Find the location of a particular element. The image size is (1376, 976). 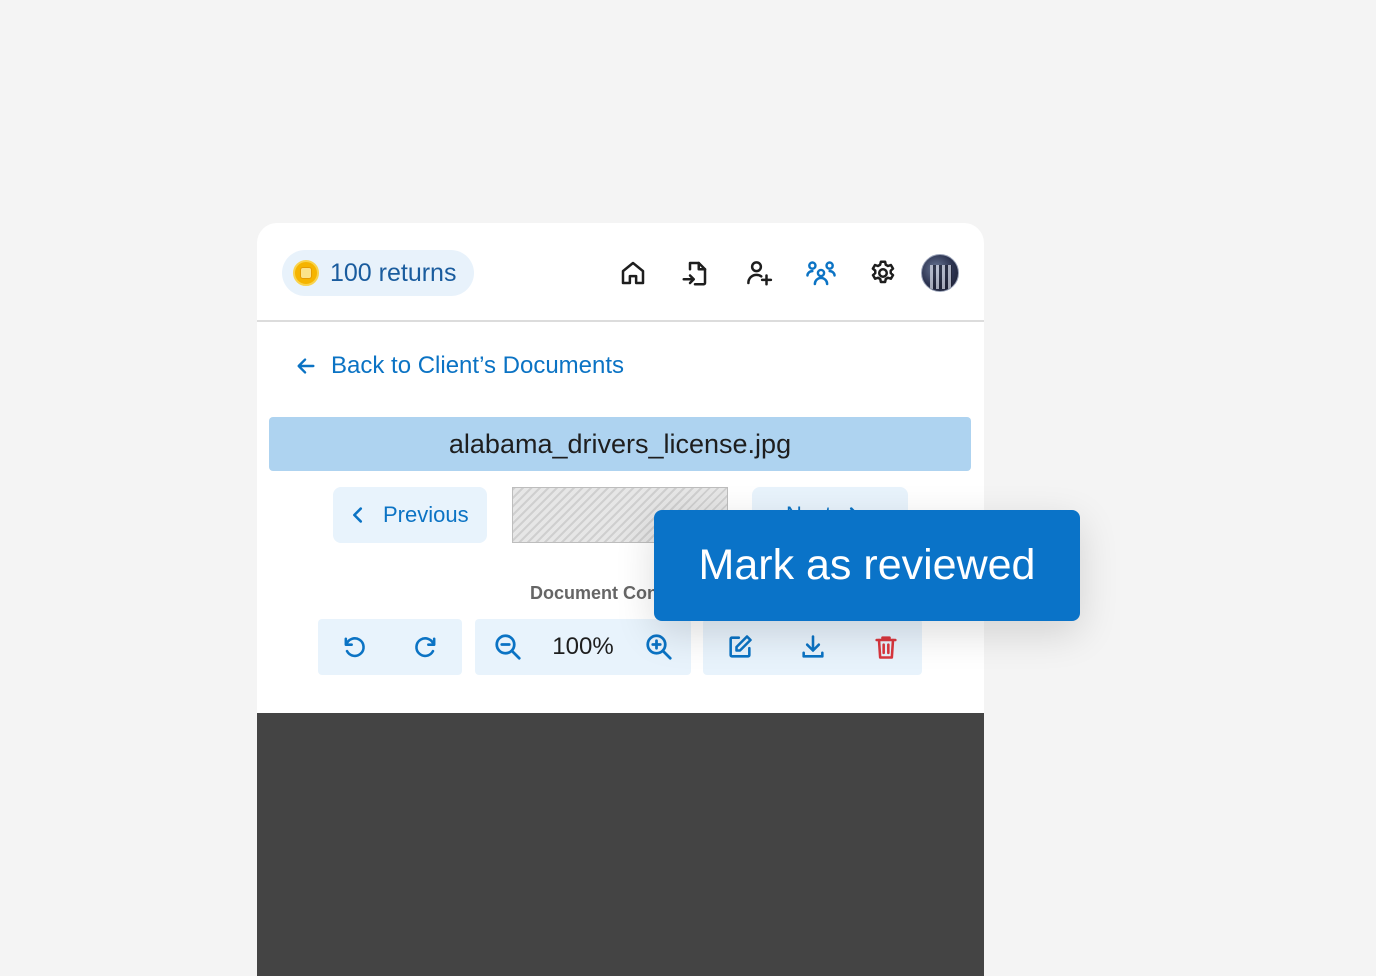

document-actions is located at coordinates (812, 647).